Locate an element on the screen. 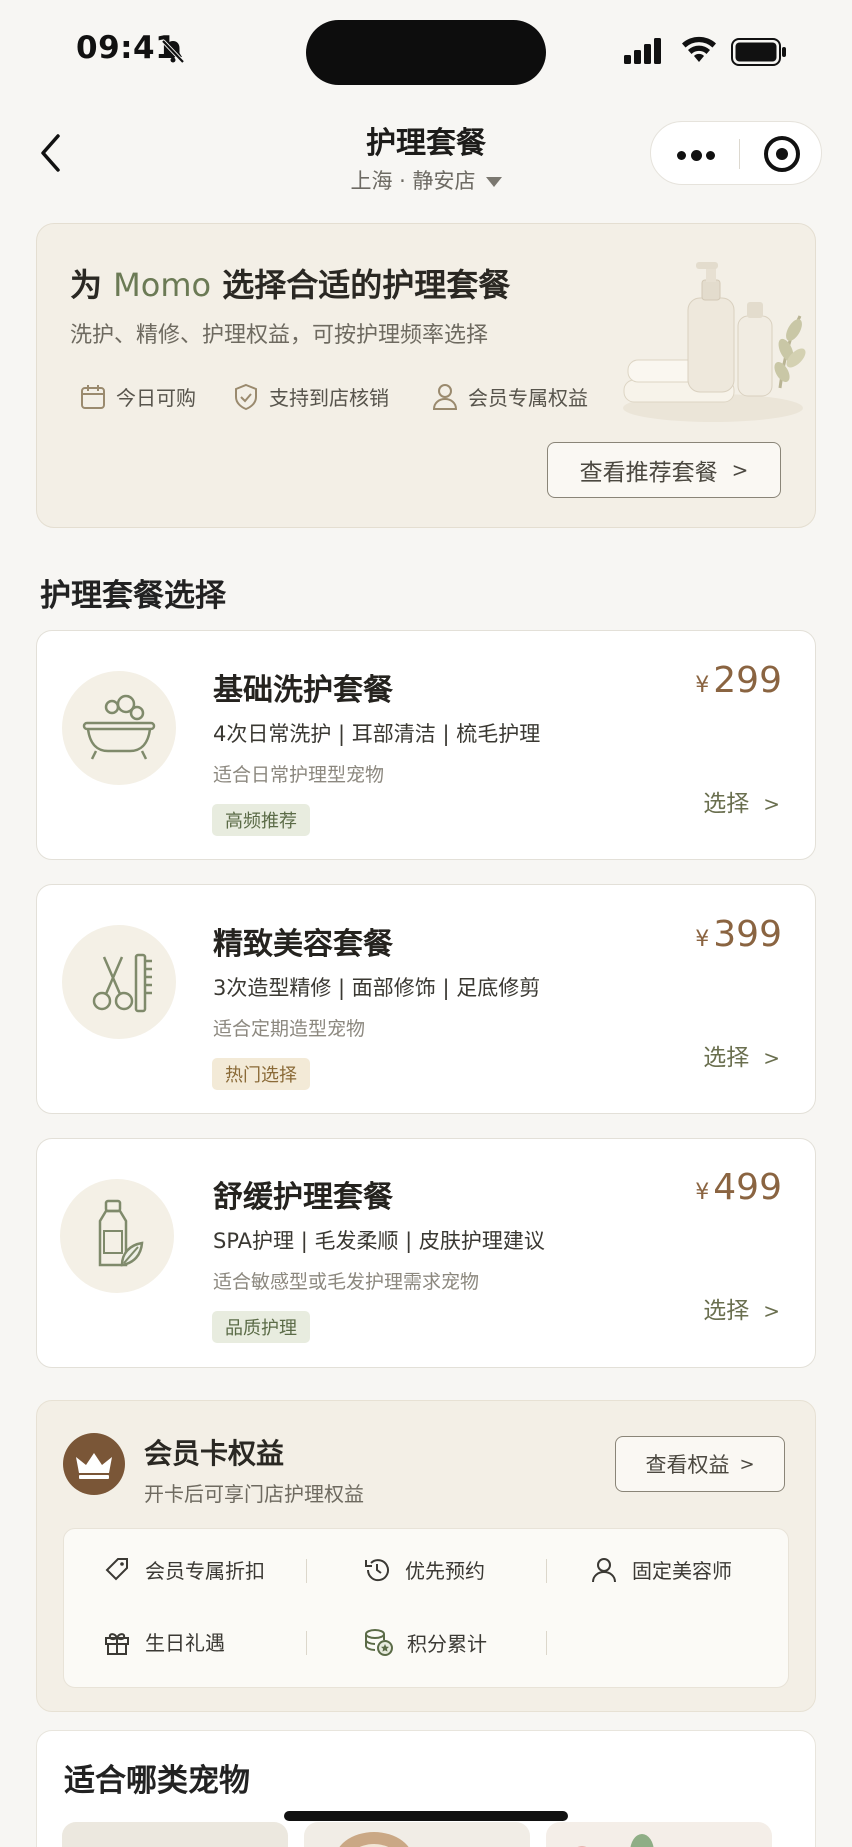 This screenshot has height=1847, width=852. package-tag: 高频推荐 is located at coordinates (261, 820).